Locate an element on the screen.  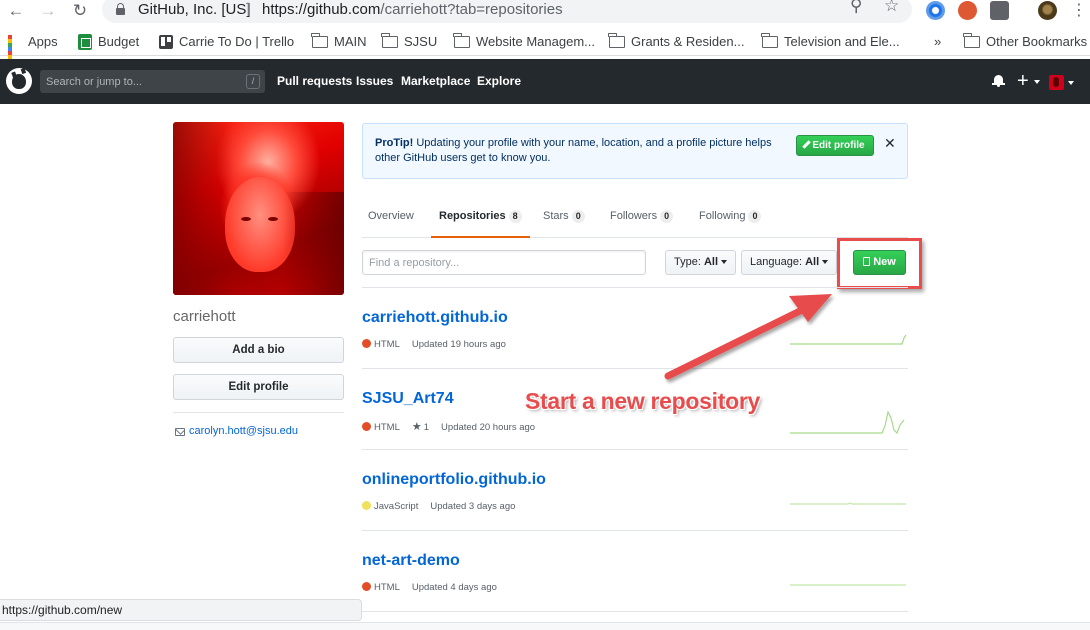
annotation-arrow is located at coordinates (748, 337).